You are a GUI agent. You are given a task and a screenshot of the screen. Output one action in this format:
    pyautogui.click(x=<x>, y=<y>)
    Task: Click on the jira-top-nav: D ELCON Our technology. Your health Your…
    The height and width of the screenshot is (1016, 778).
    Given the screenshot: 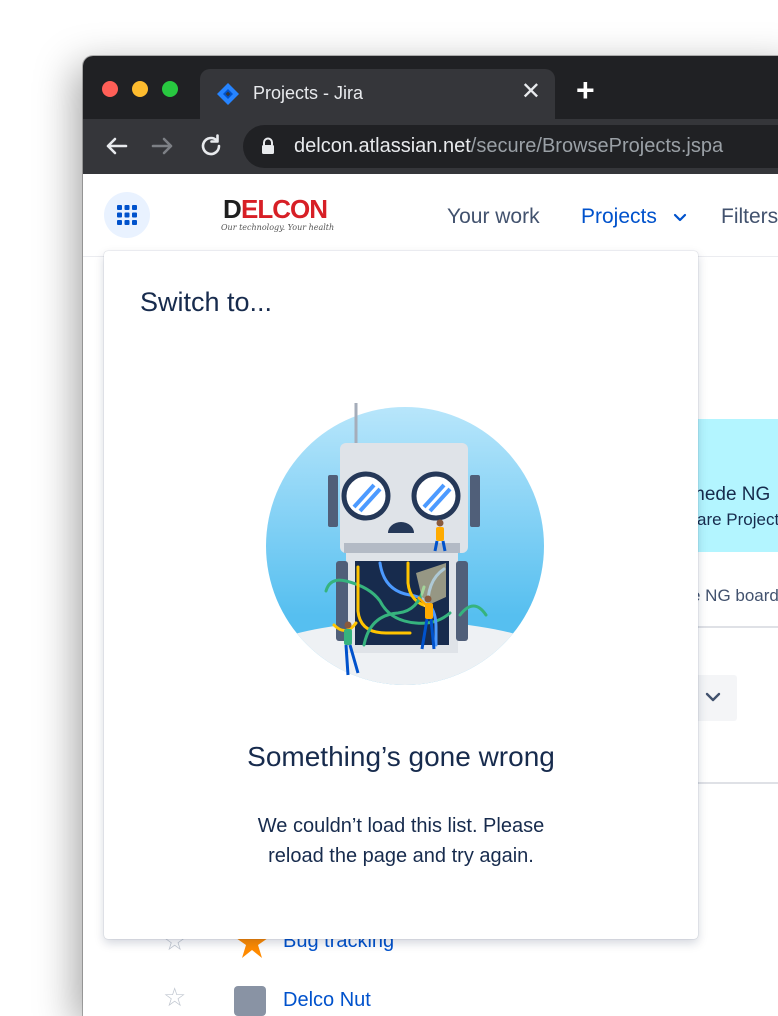 What is the action you would take?
    pyautogui.click(x=430, y=215)
    